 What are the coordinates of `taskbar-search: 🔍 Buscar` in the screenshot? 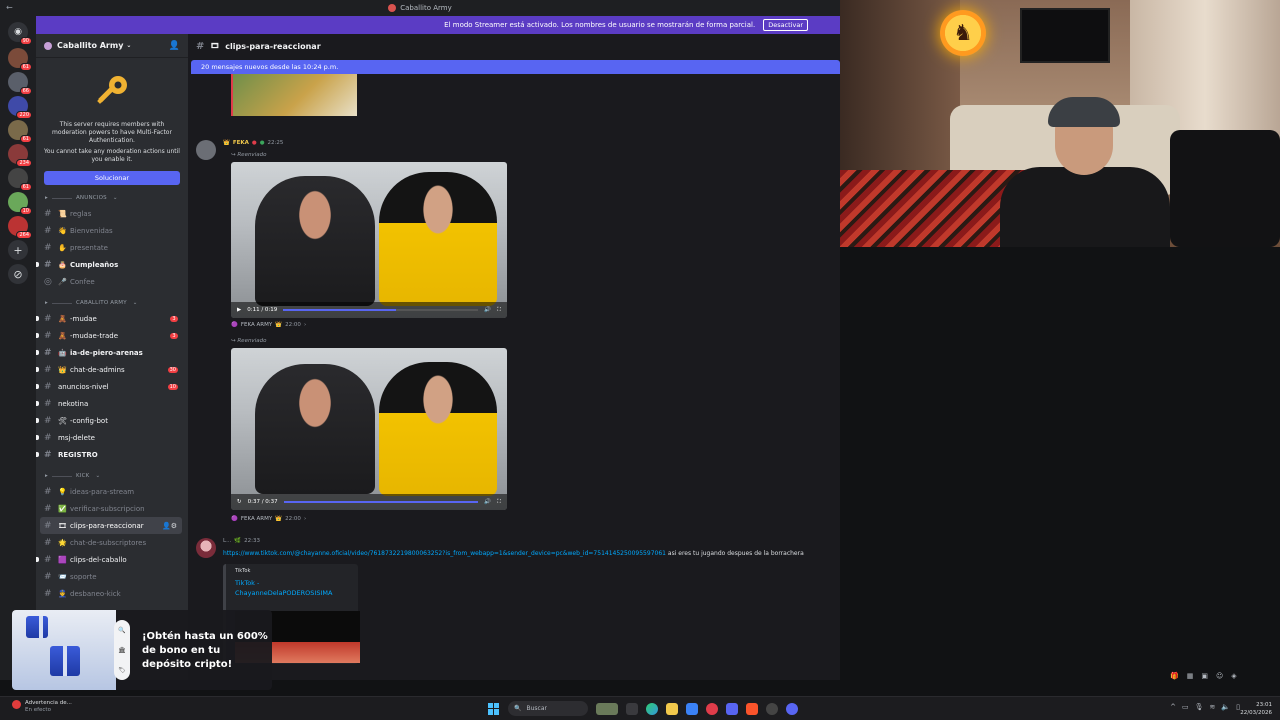 It's located at (548, 708).